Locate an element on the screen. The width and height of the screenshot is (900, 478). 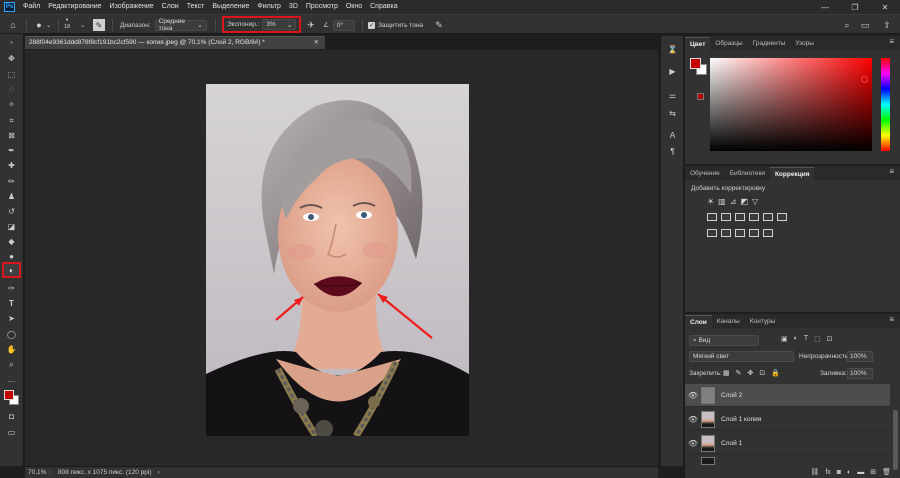
tab-gradients: Градиенты is located at coordinates (769, 43).